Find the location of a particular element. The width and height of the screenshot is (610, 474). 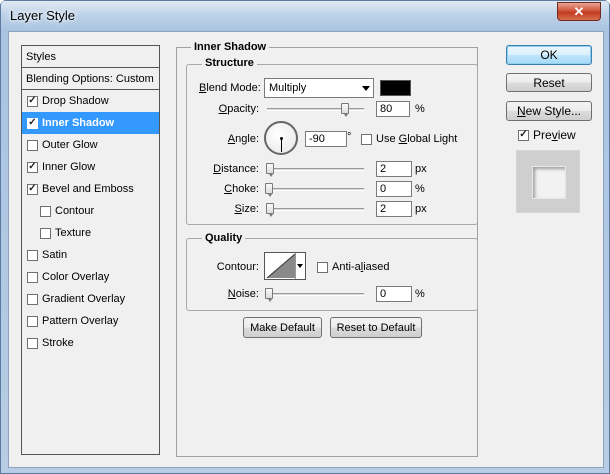

close-icon: ✕ is located at coordinates (579, 11).